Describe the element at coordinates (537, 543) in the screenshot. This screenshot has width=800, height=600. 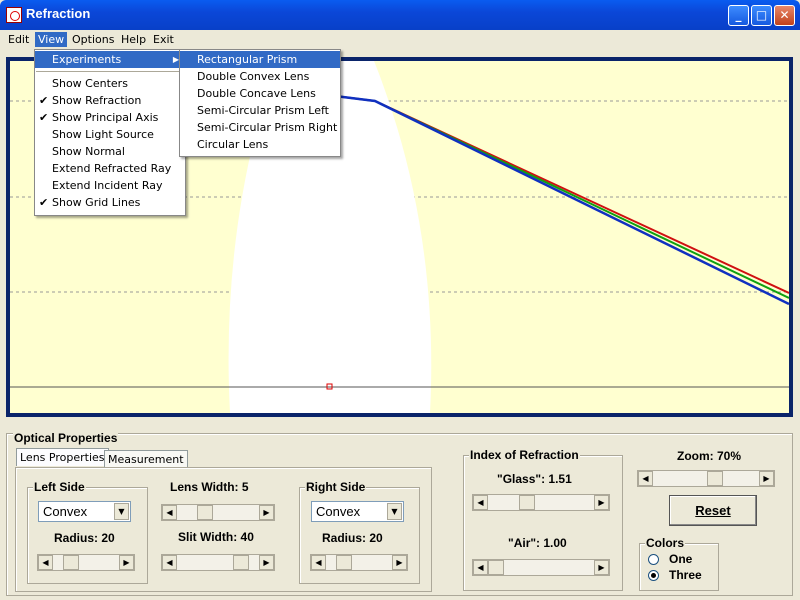
I see `air-index-label: "Air": 1.00` at that location.